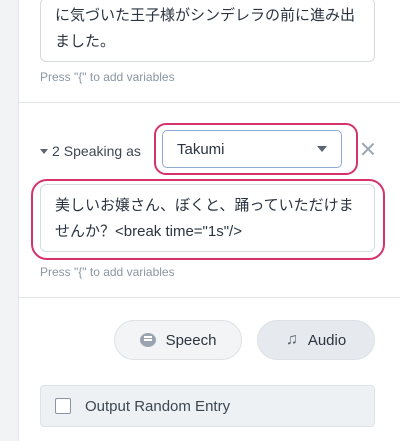 This screenshot has width=400, height=441. I want to click on output-random-checkbox, so click(63, 406).